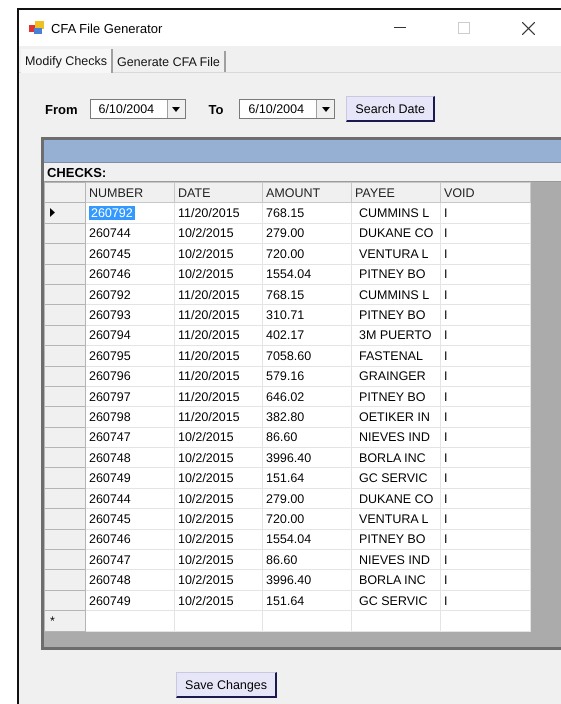 This screenshot has height=704, width=561. What do you see at coordinates (218, 192) in the screenshot?
I see `column-header: DATE` at bounding box center [218, 192].